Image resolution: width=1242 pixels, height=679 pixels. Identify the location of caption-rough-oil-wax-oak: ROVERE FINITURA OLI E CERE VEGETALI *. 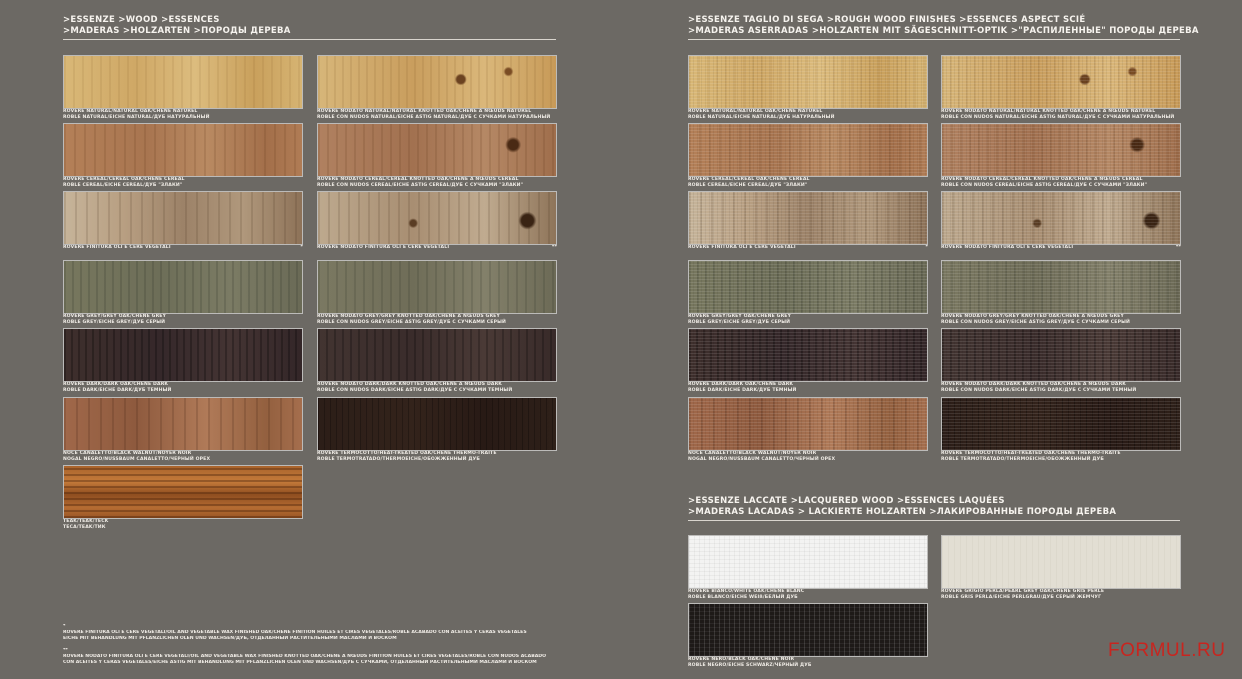
(808, 247).